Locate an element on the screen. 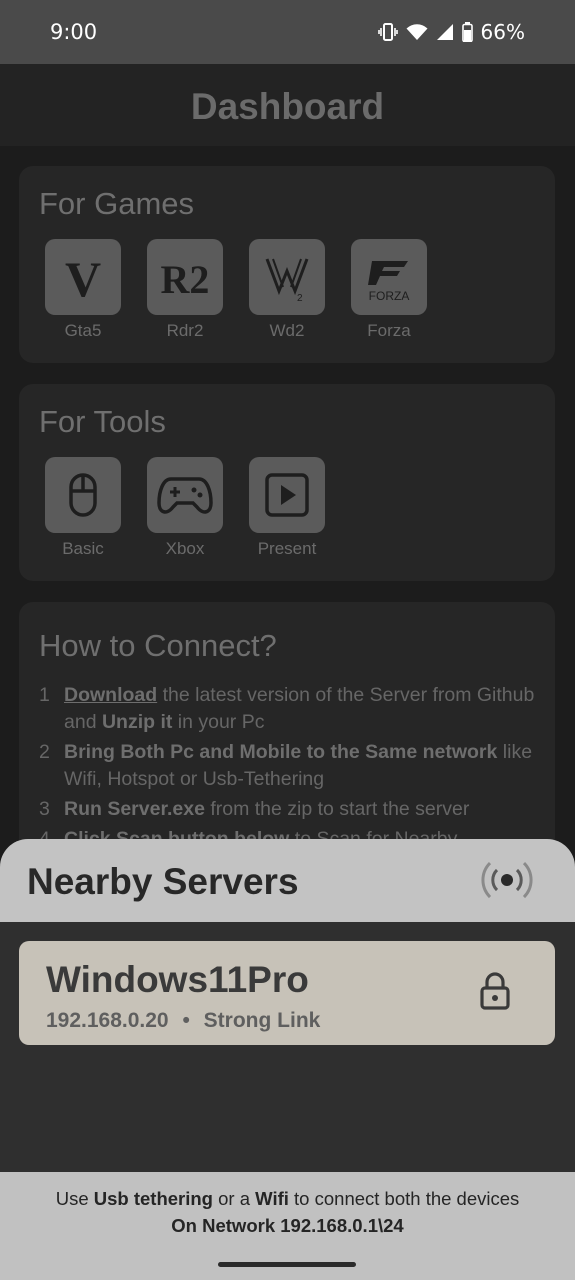  rdr2-logo-icon: R2 is located at coordinates (185, 277).